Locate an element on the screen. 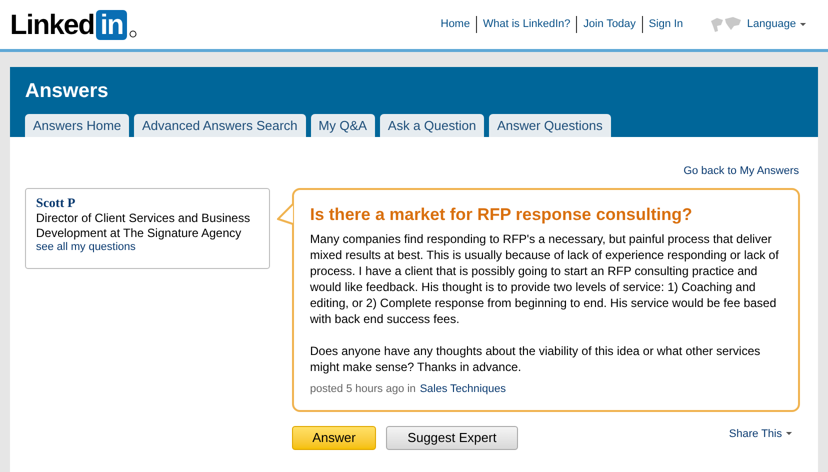  tab: My Q&A is located at coordinates (342, 125).